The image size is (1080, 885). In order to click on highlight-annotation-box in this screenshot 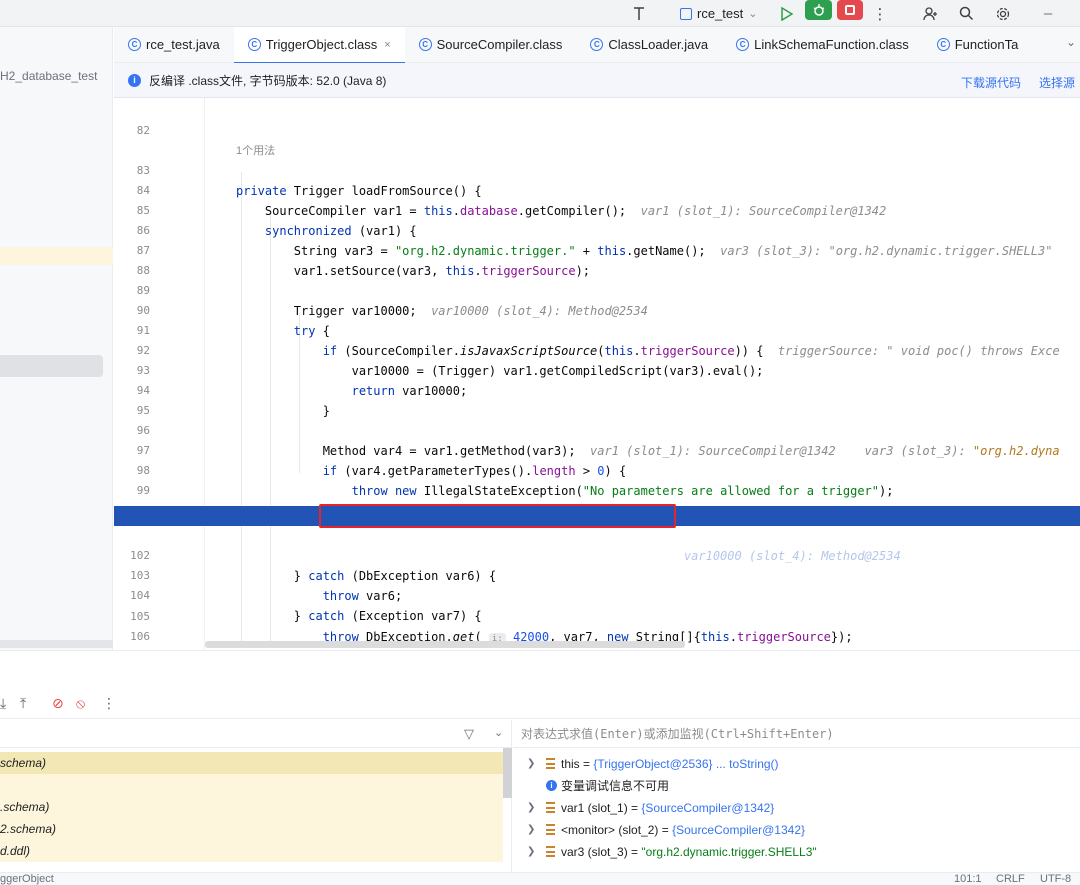, I will do `click(497, 516)`.